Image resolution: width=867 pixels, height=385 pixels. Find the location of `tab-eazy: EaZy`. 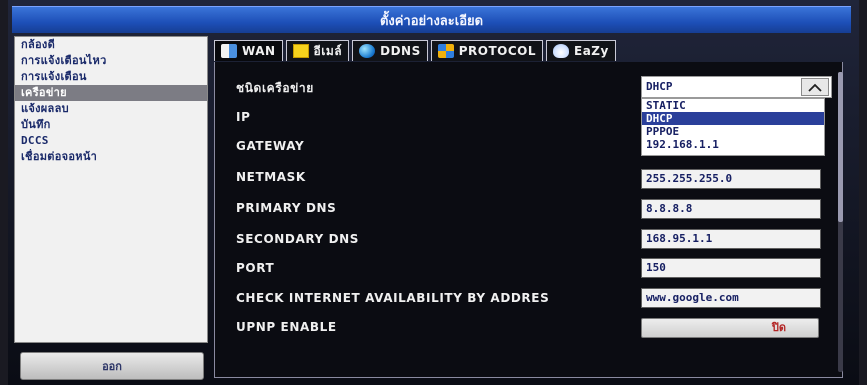

tab-eazy: EaZy is located at coordinates (581, 50).